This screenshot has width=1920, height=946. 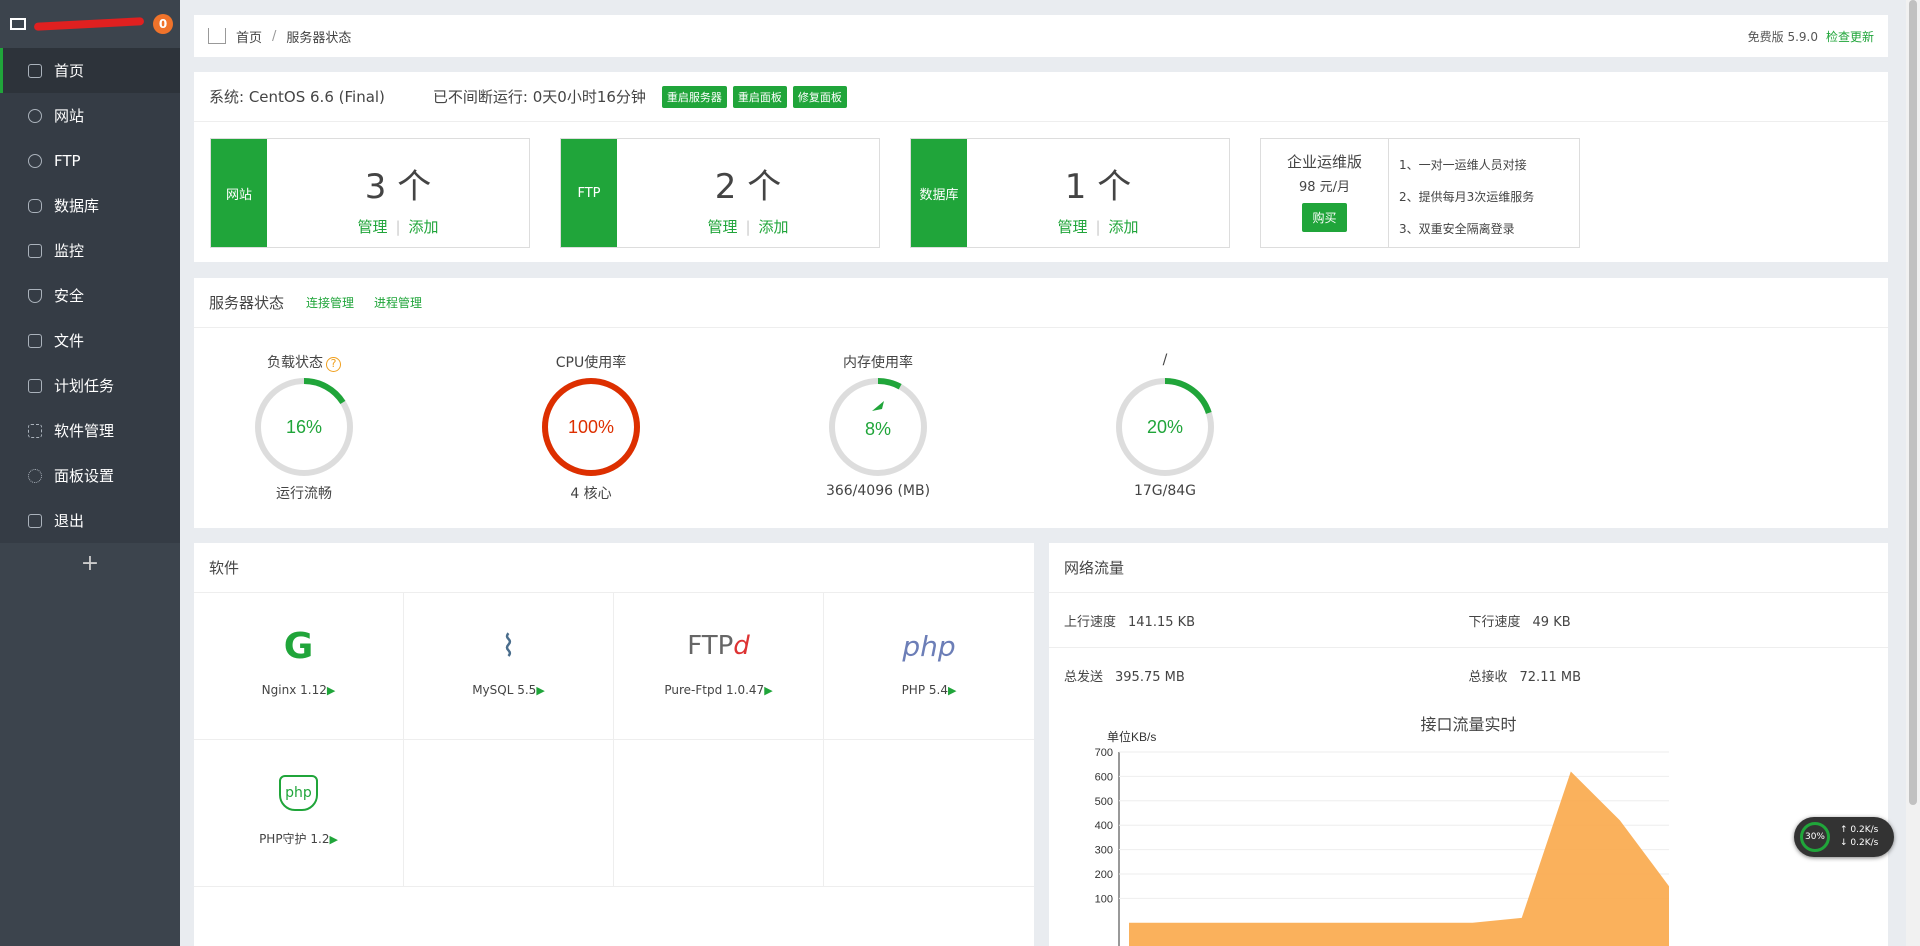 I want to click on total-recv-label: 总接收, so click(x=1488, y=677).